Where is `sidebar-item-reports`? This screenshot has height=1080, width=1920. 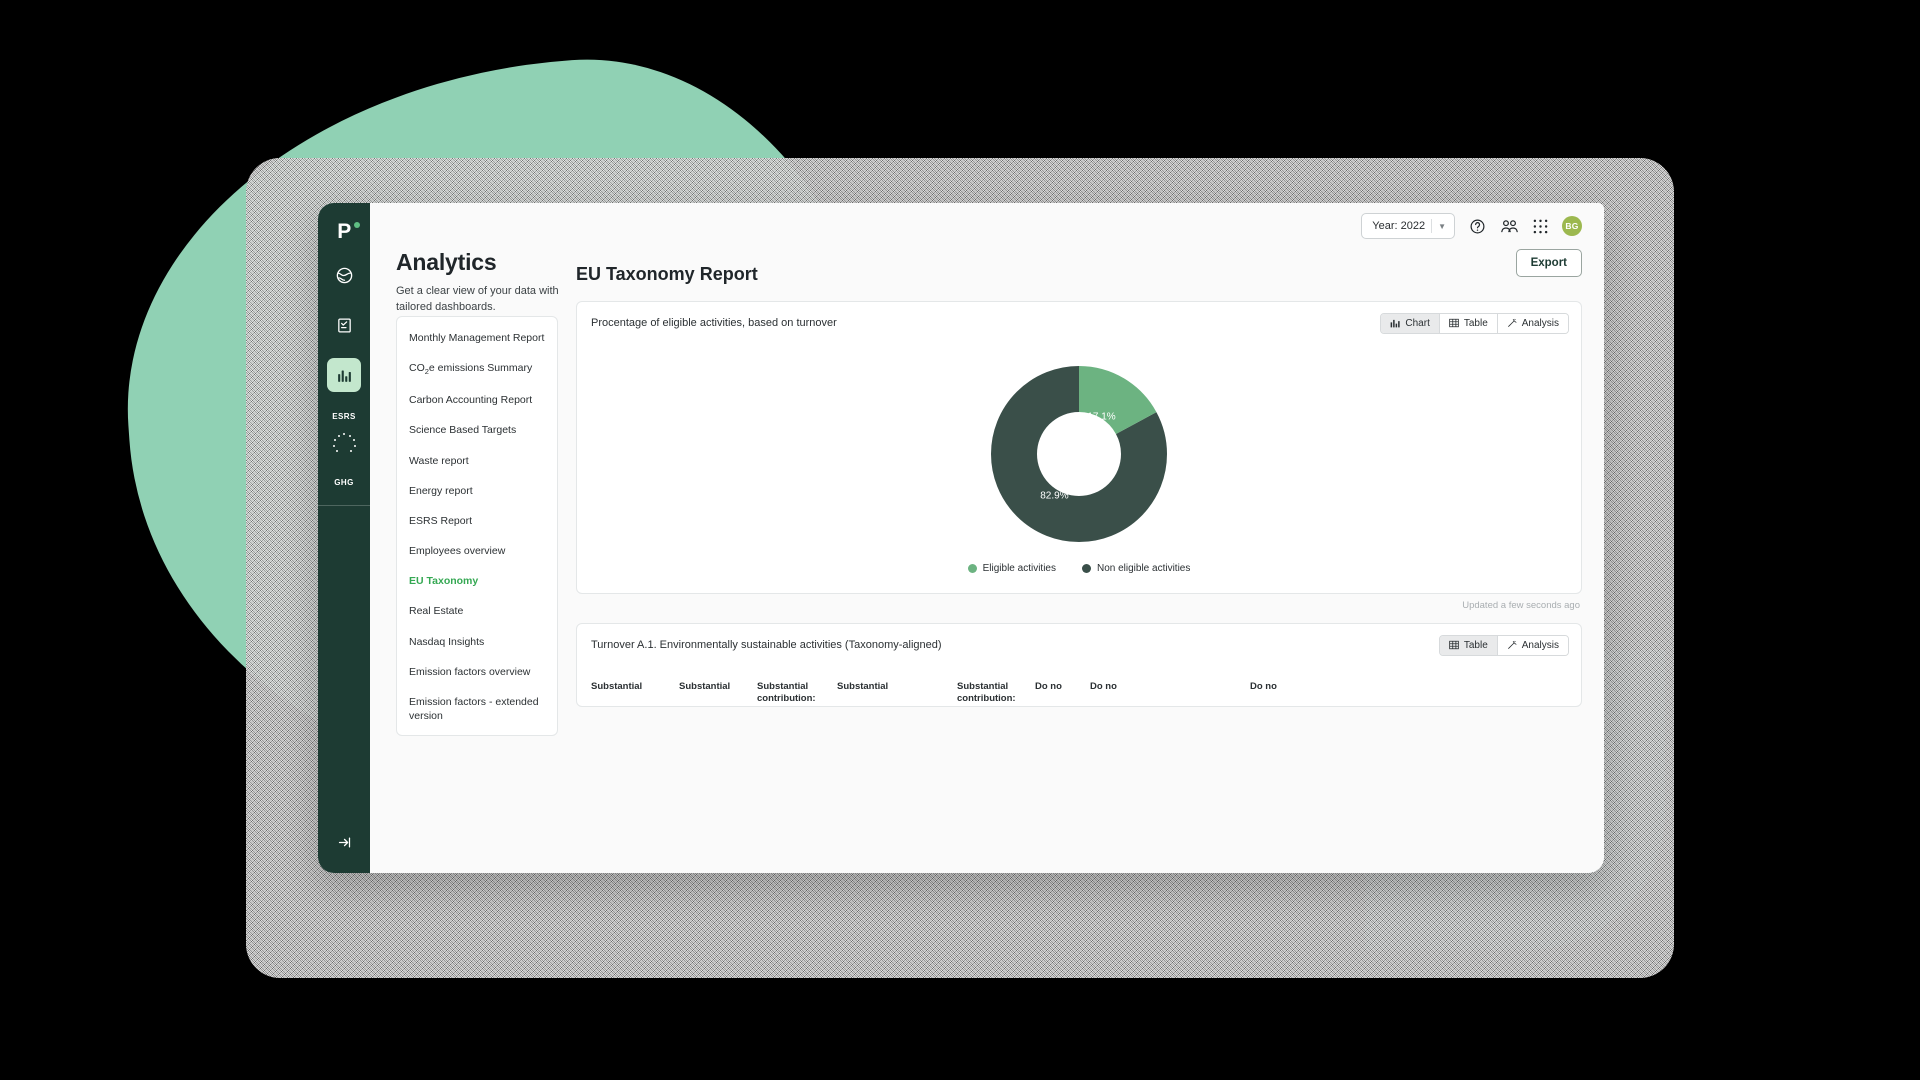 sidebar-item-reports is located at coordinates (344, 325).